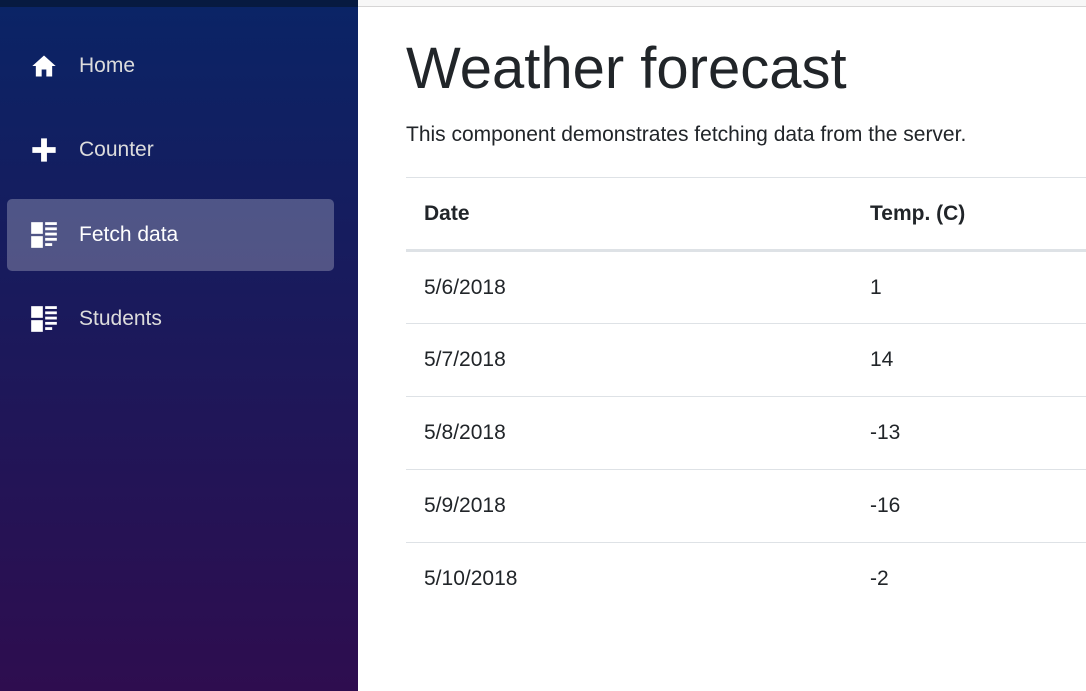 Image resolution: width=1086 pixels, height=691 pixels. I want to click on cell-temp: -2, so click(879, 579).